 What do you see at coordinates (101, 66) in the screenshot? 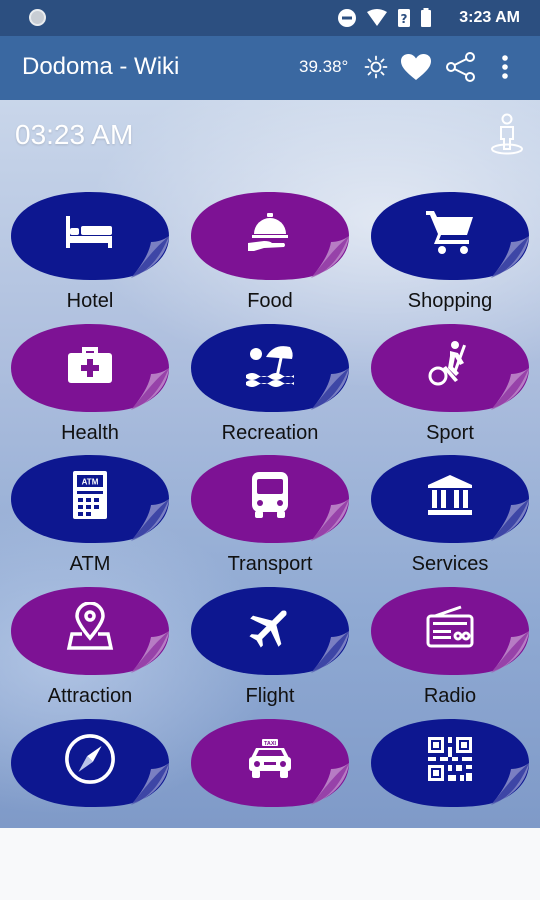
I see `app-title: Dodoma - Wiki` at bounding box center [101, 66].